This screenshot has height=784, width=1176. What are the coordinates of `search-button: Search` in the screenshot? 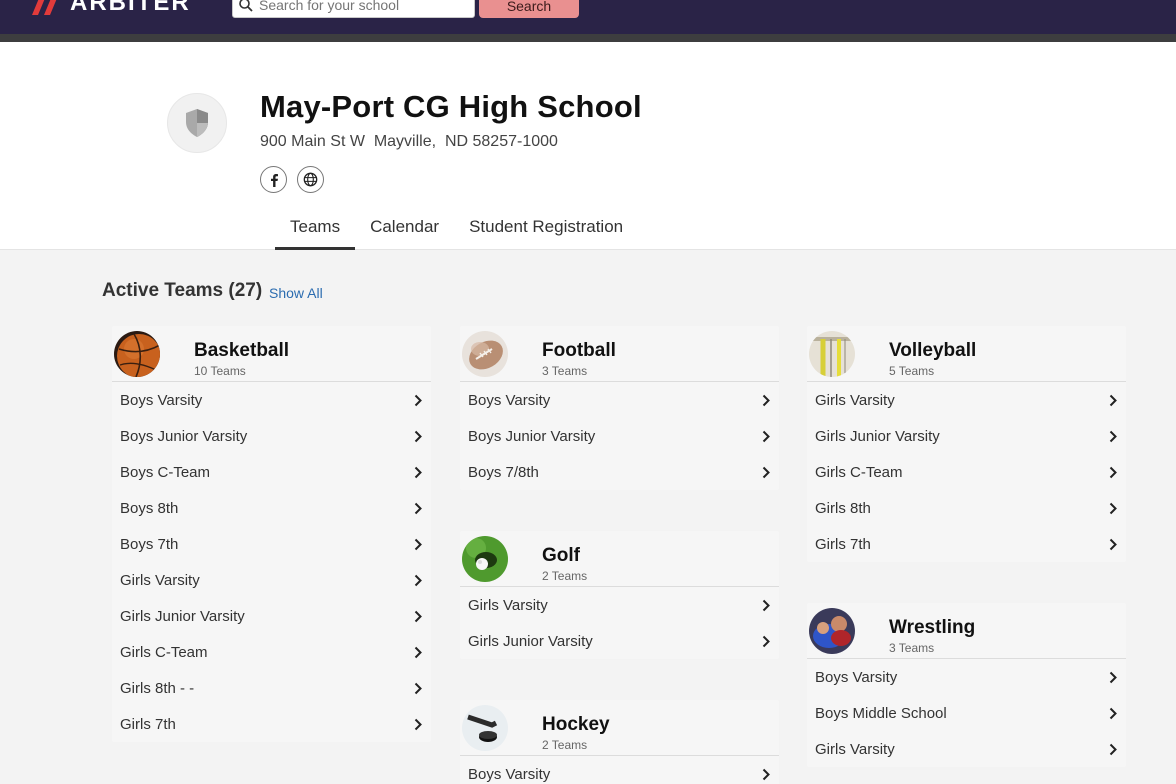 It's located at (529, 9).